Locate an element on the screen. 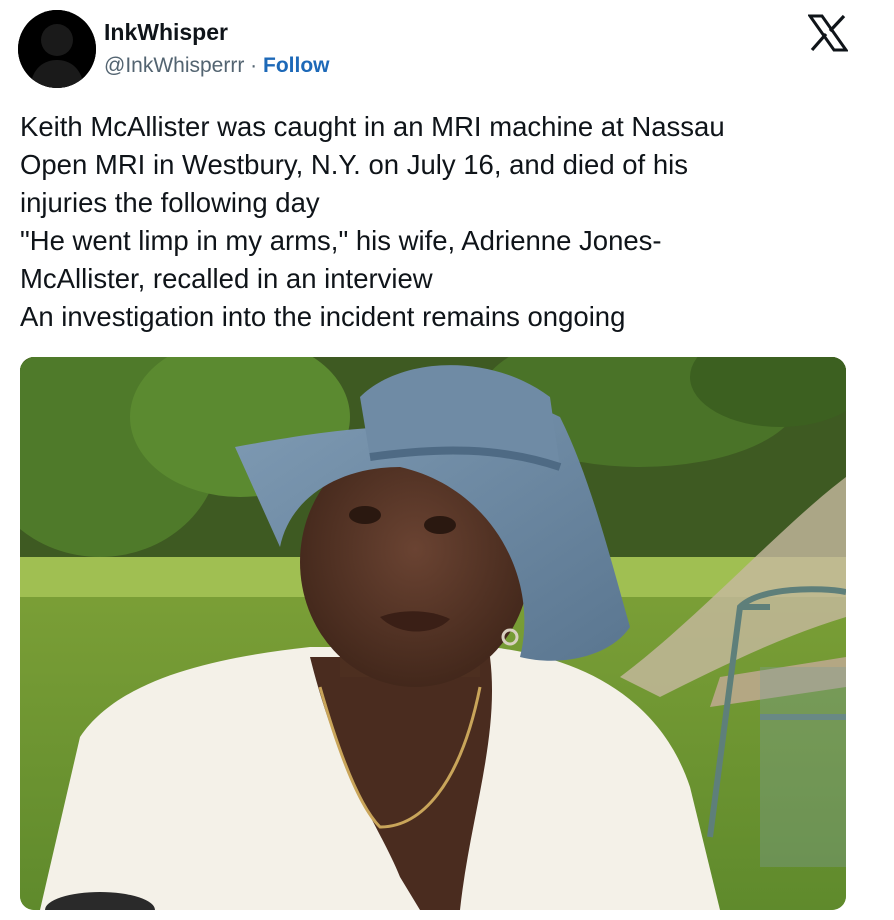 The image size is (894, 920). handle-row: @InkWhisperrr · Follow is located at coordinates (217, 66).